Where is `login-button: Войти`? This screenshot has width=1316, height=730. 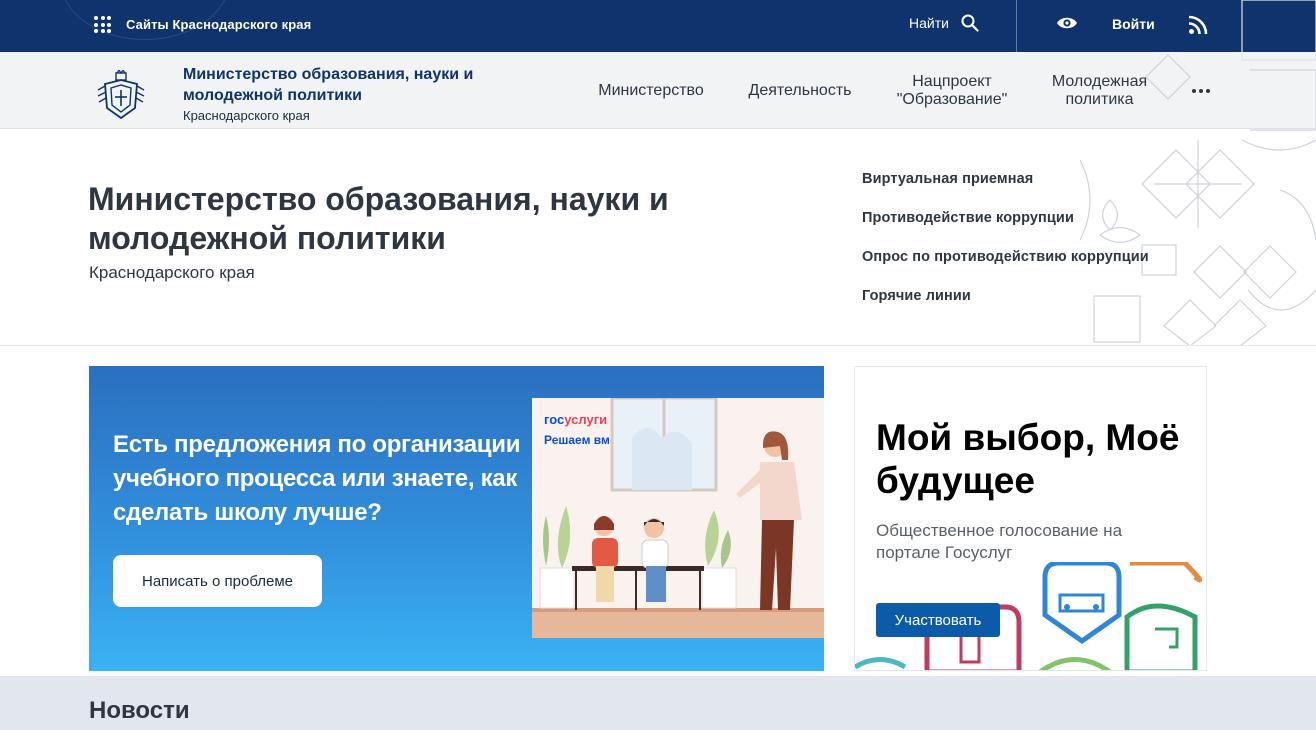
login-button: Войти is located at coordinates (1133, 24).